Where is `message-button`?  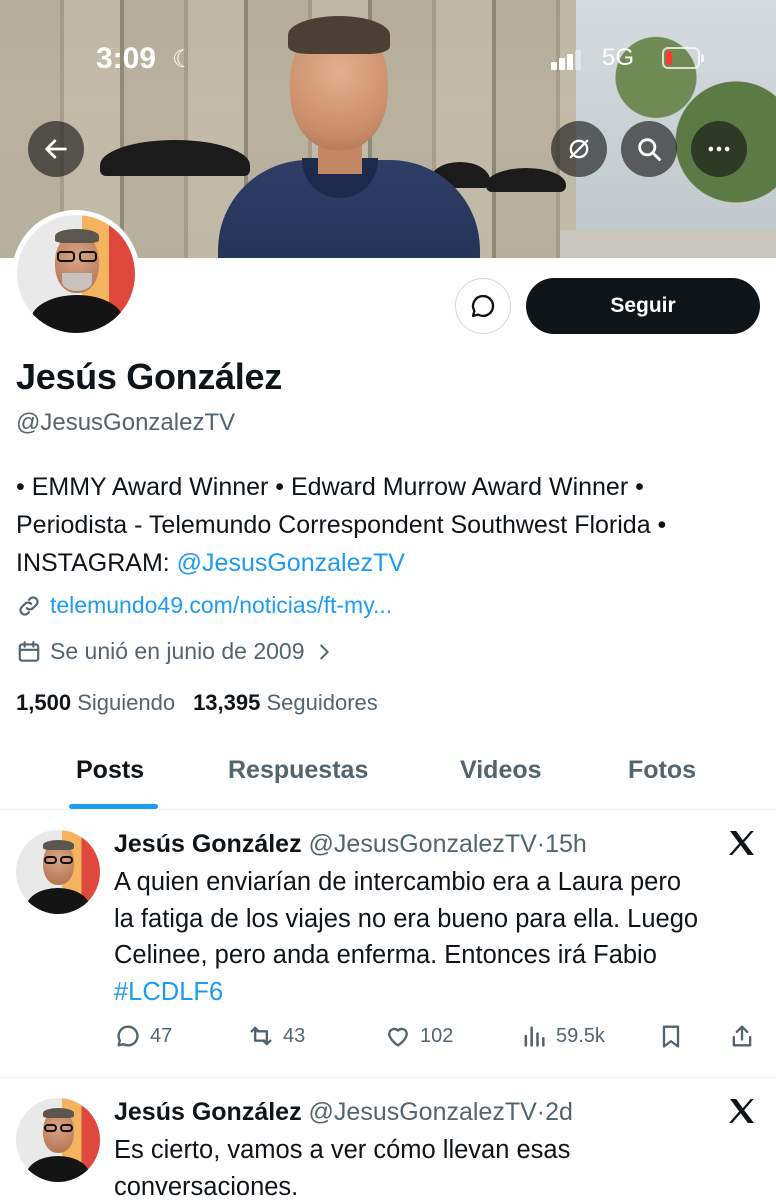 message-button is located at coordinates (483, 306).